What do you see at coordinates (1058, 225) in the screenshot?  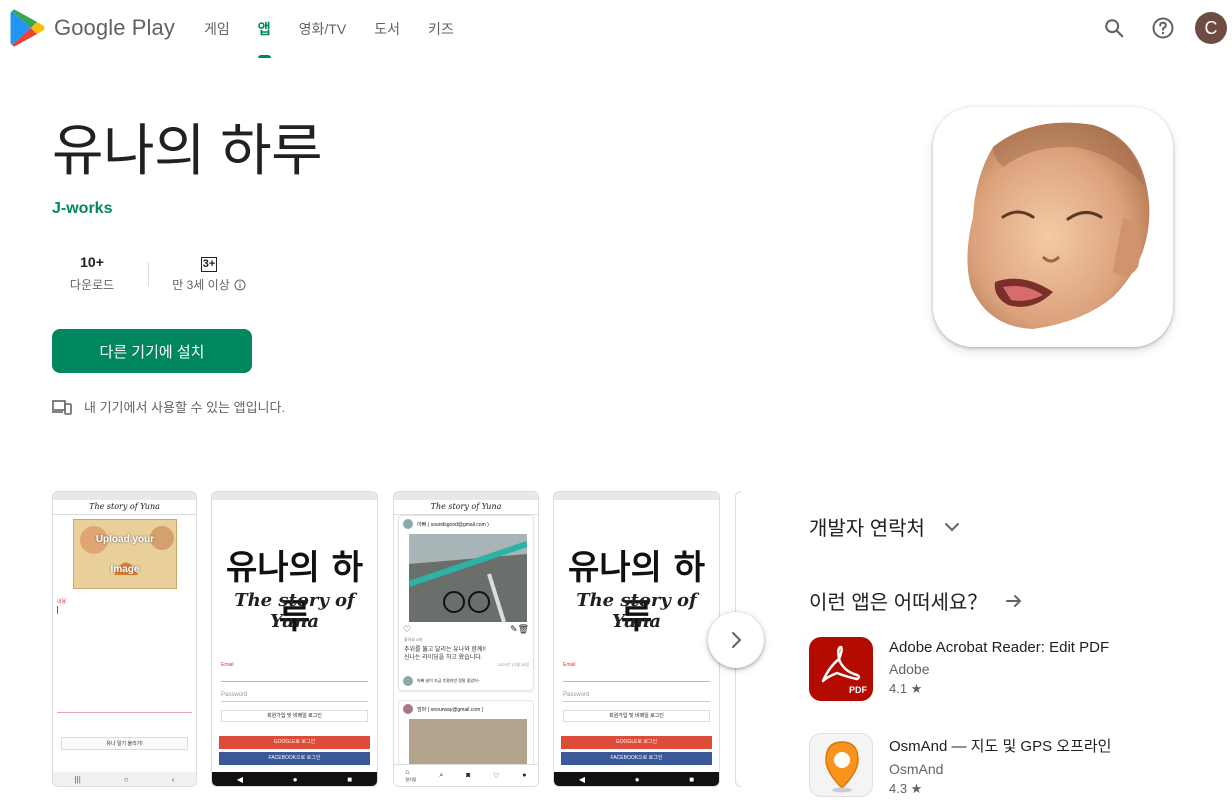 I see `baby-face-image` at bounding box center [1058, 225].